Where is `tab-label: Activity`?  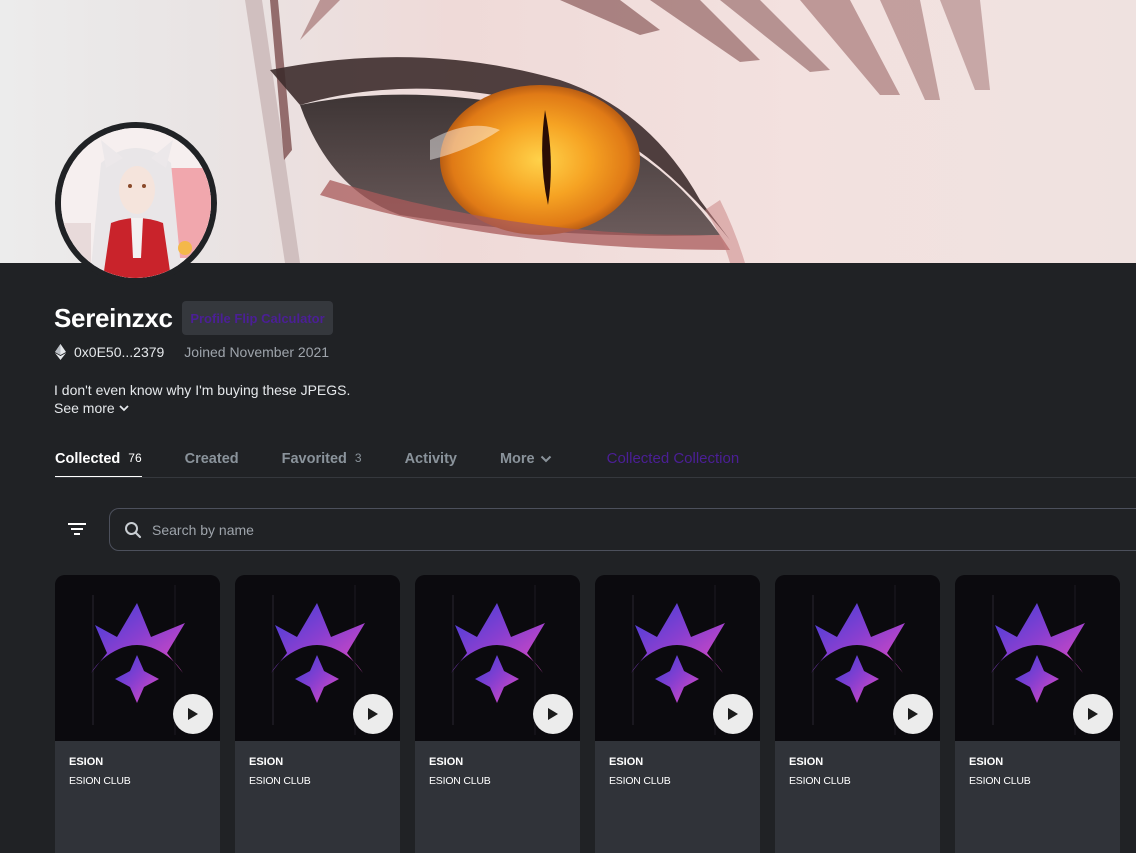
tab-label: Activity is located at coordinates (430, 458).